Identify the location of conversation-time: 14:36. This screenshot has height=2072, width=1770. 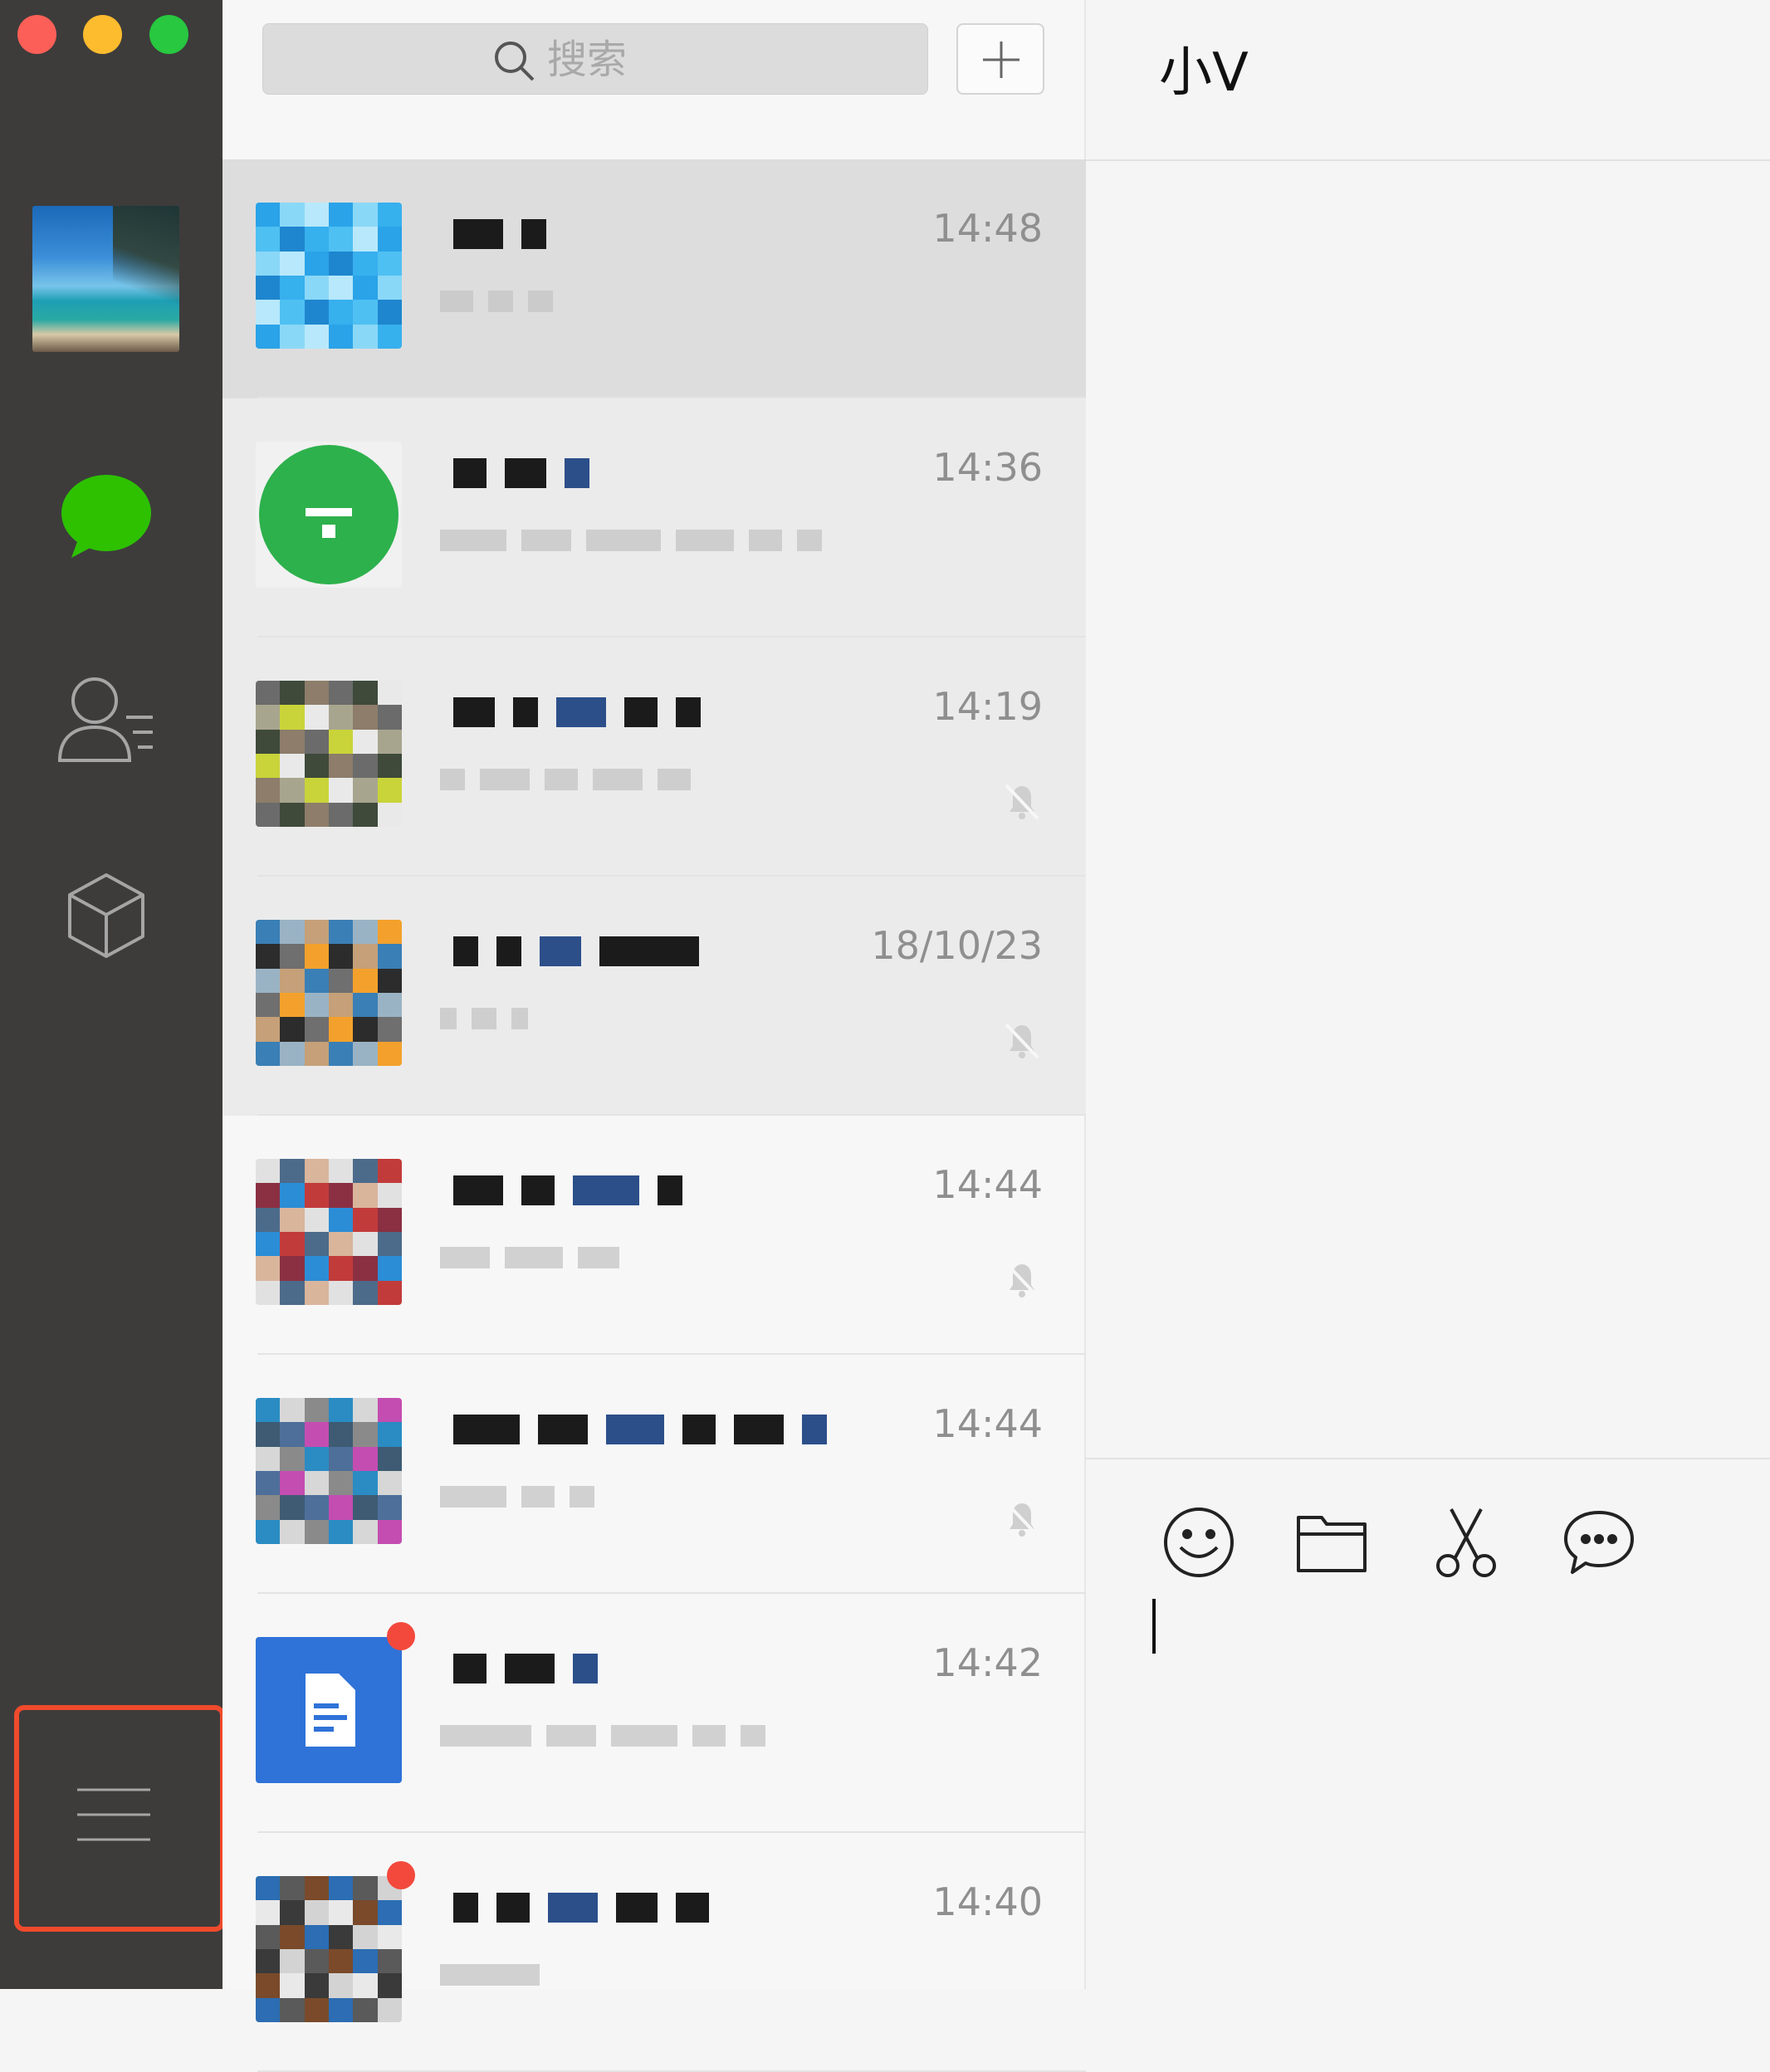
(987, 467).